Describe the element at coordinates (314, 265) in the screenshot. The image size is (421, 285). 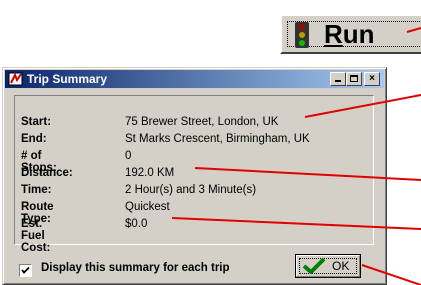
I see `green-check-icon` at that location.